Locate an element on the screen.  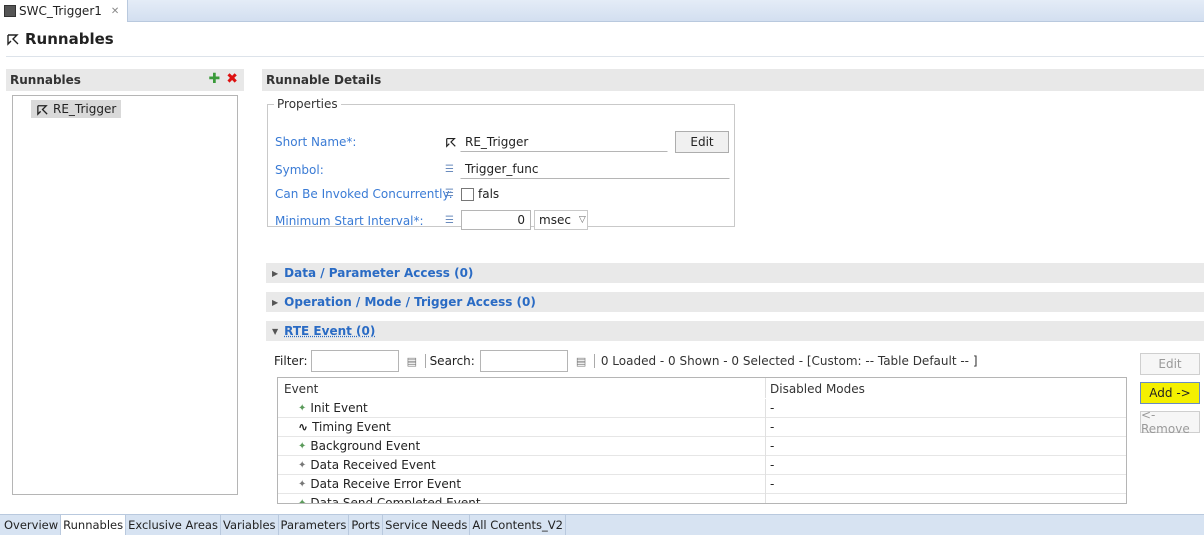
tab-parameters: Parameters is located at coordinates (314, 525).